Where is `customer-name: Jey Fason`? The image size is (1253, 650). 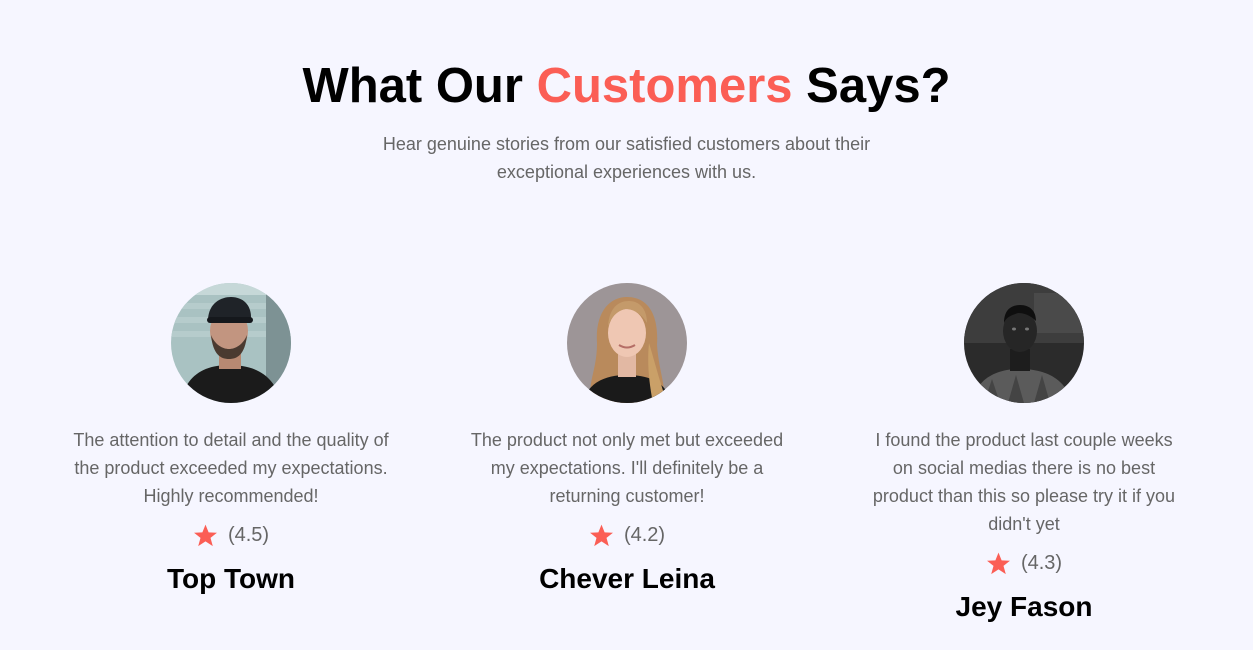
customer-name: Jey Fason is located at coordinates (1024, 606).